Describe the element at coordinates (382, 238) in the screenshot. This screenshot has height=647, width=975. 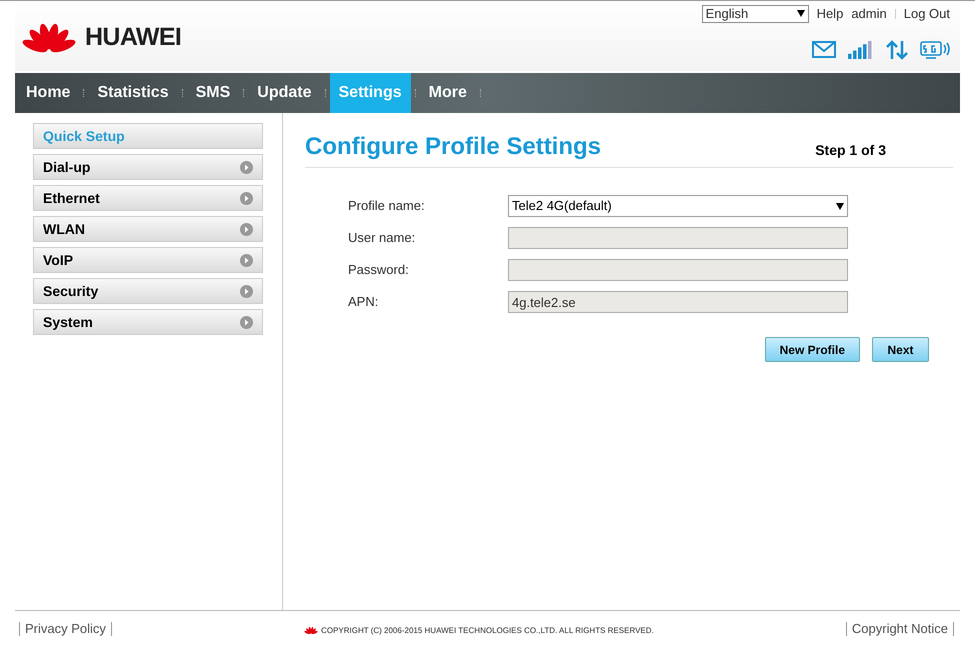
I see `field-label: User name:` at that location.